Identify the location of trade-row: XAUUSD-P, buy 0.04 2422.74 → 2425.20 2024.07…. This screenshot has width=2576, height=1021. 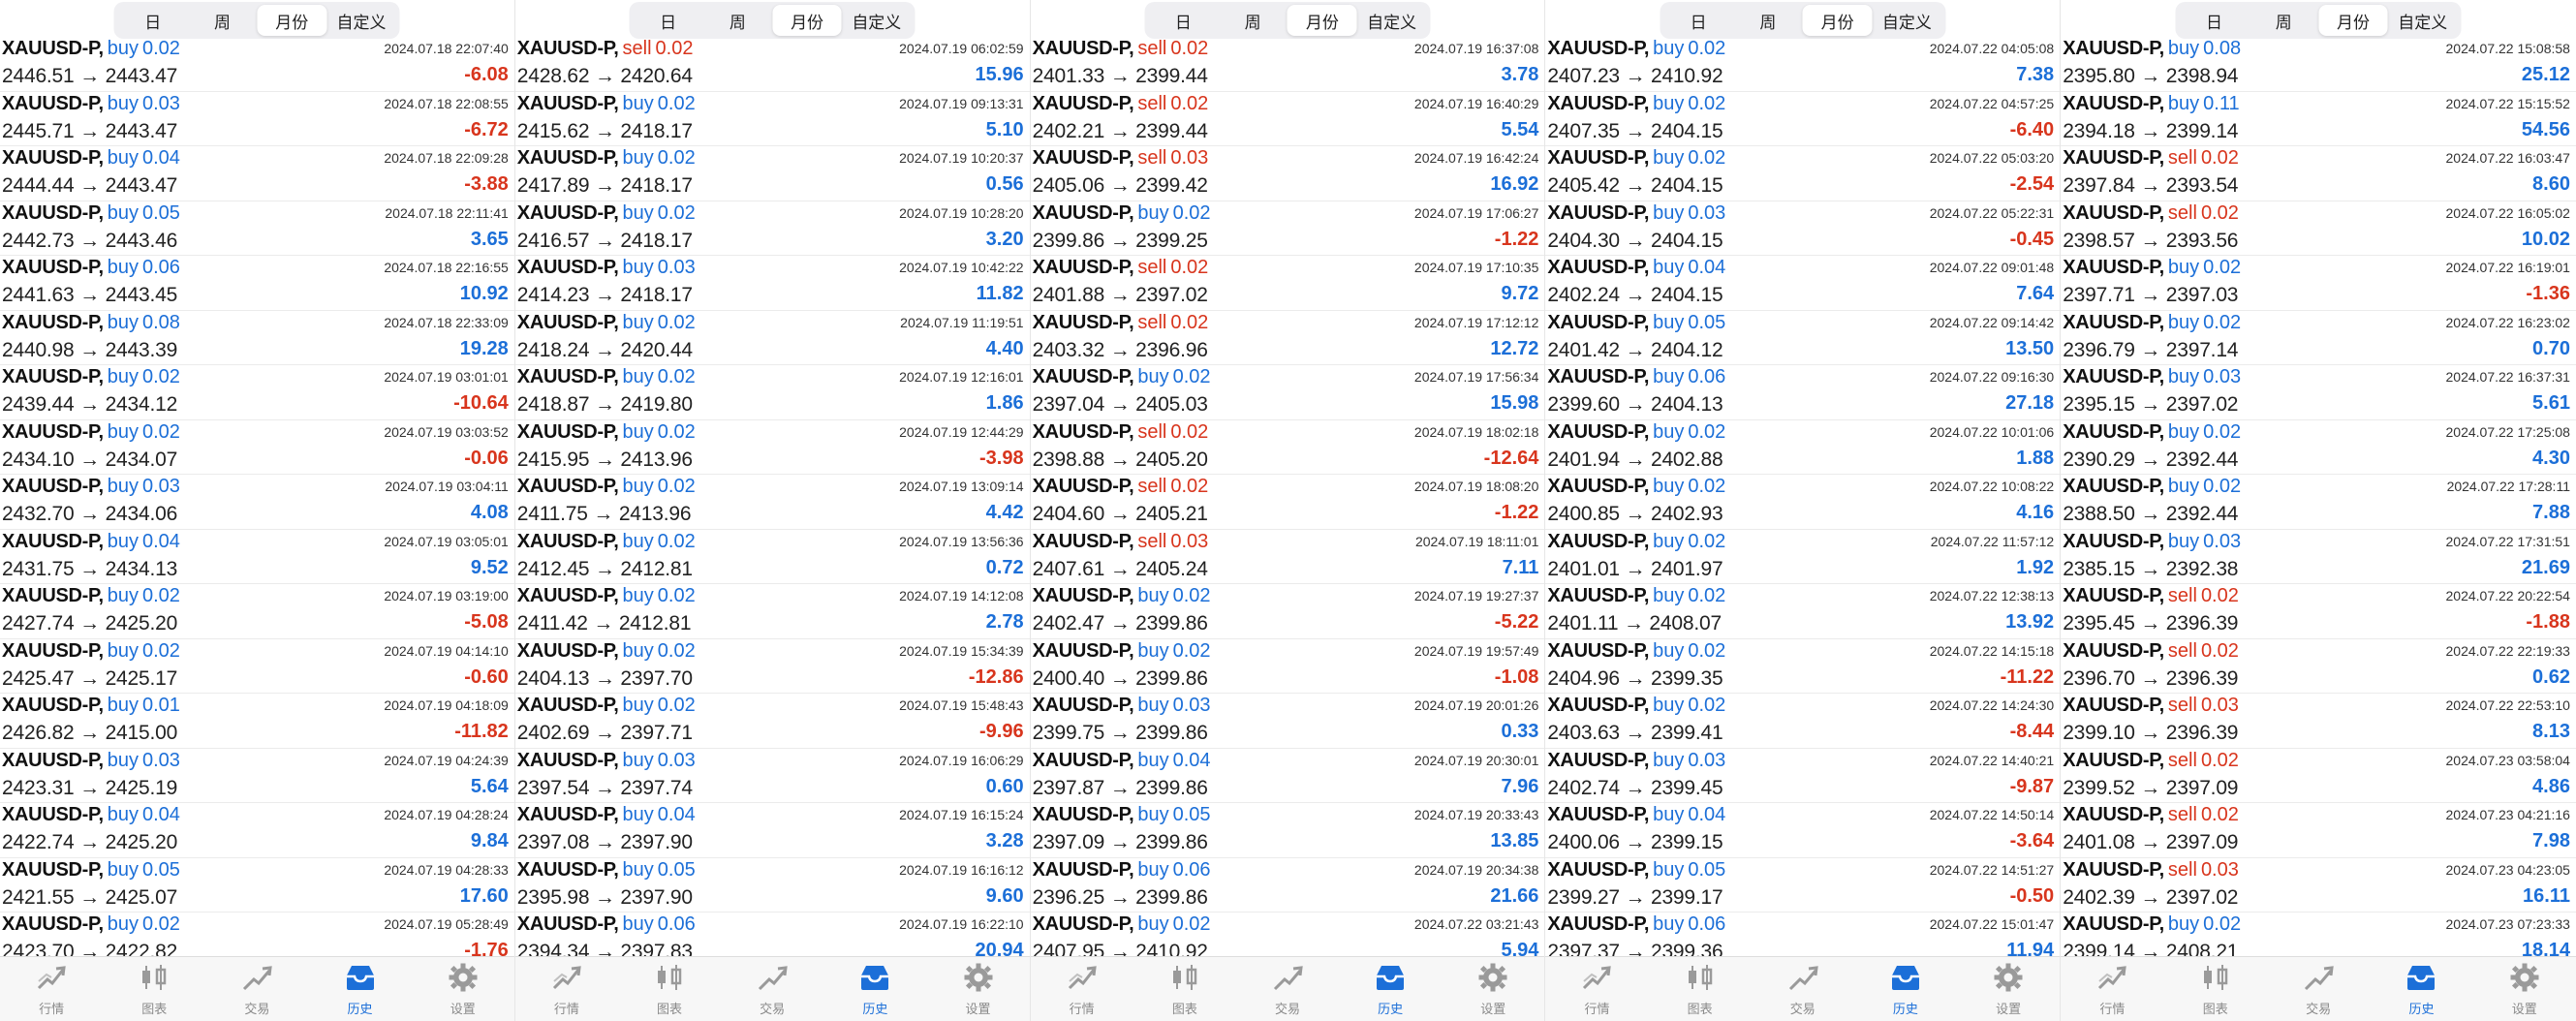
(257, 830).